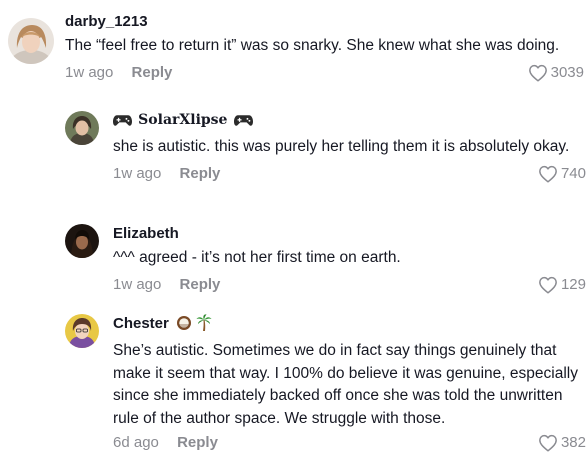  What do you see at coordinates (349, 121) in the screenshot?
I see `comment-username-row: SolarXlipse` at bounding box center [349, 121].